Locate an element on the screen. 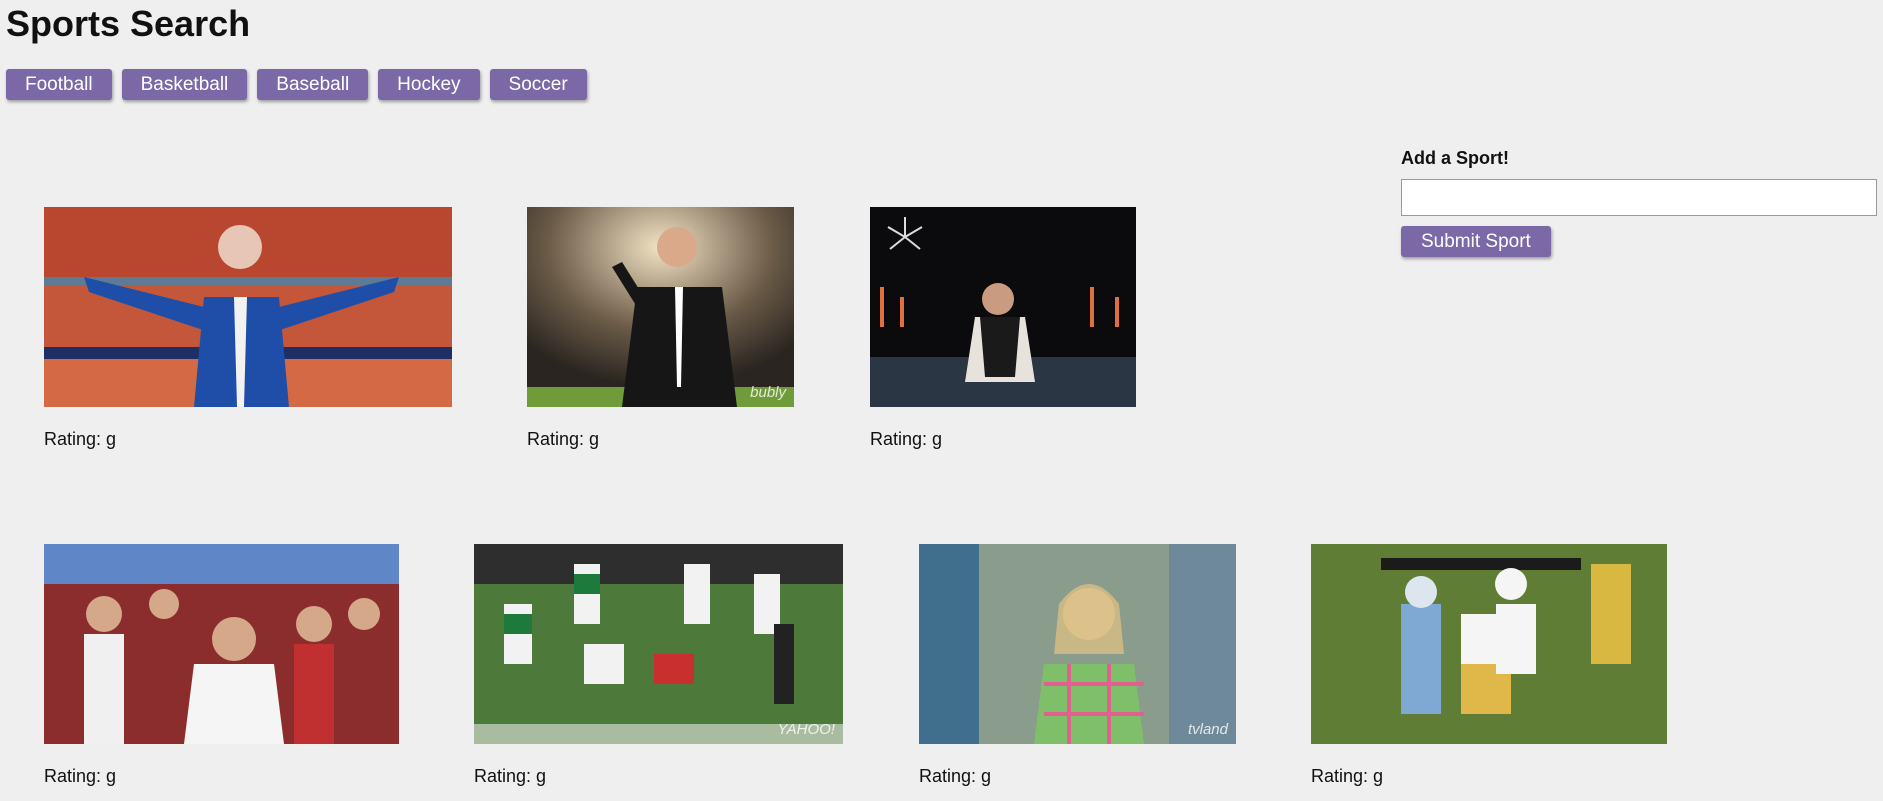 This screenshot has height=801, width=1883. gif-card: YAHOO! Rating: g is located at coordinates (658, 665).